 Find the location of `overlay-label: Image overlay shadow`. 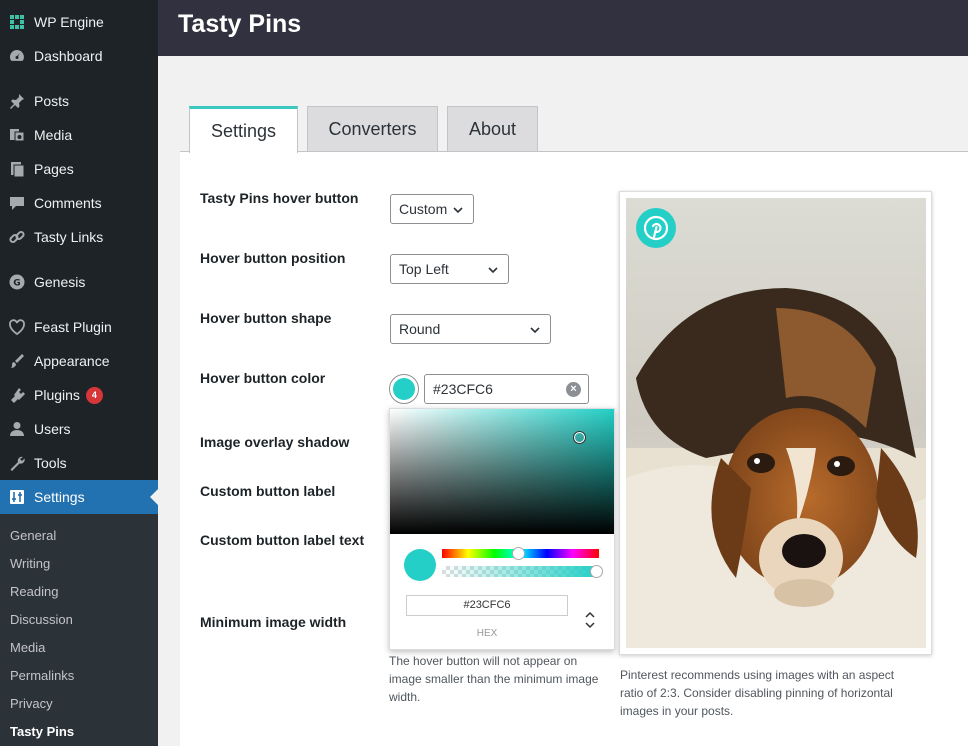

overlay-label: Image overlay shadow is located at coordinates (275, 442).